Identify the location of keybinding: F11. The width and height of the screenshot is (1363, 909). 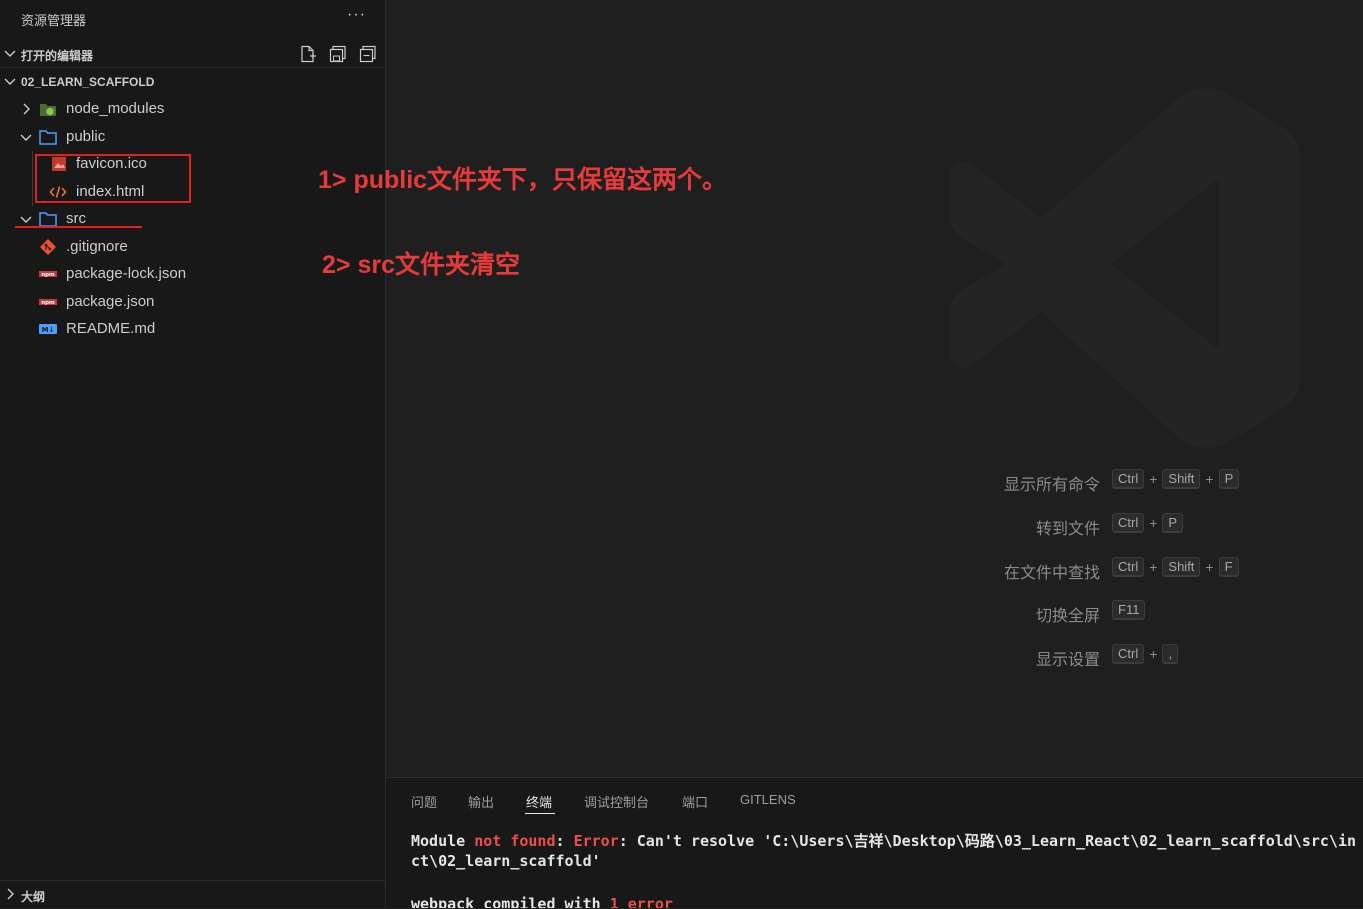
(1129, 610).